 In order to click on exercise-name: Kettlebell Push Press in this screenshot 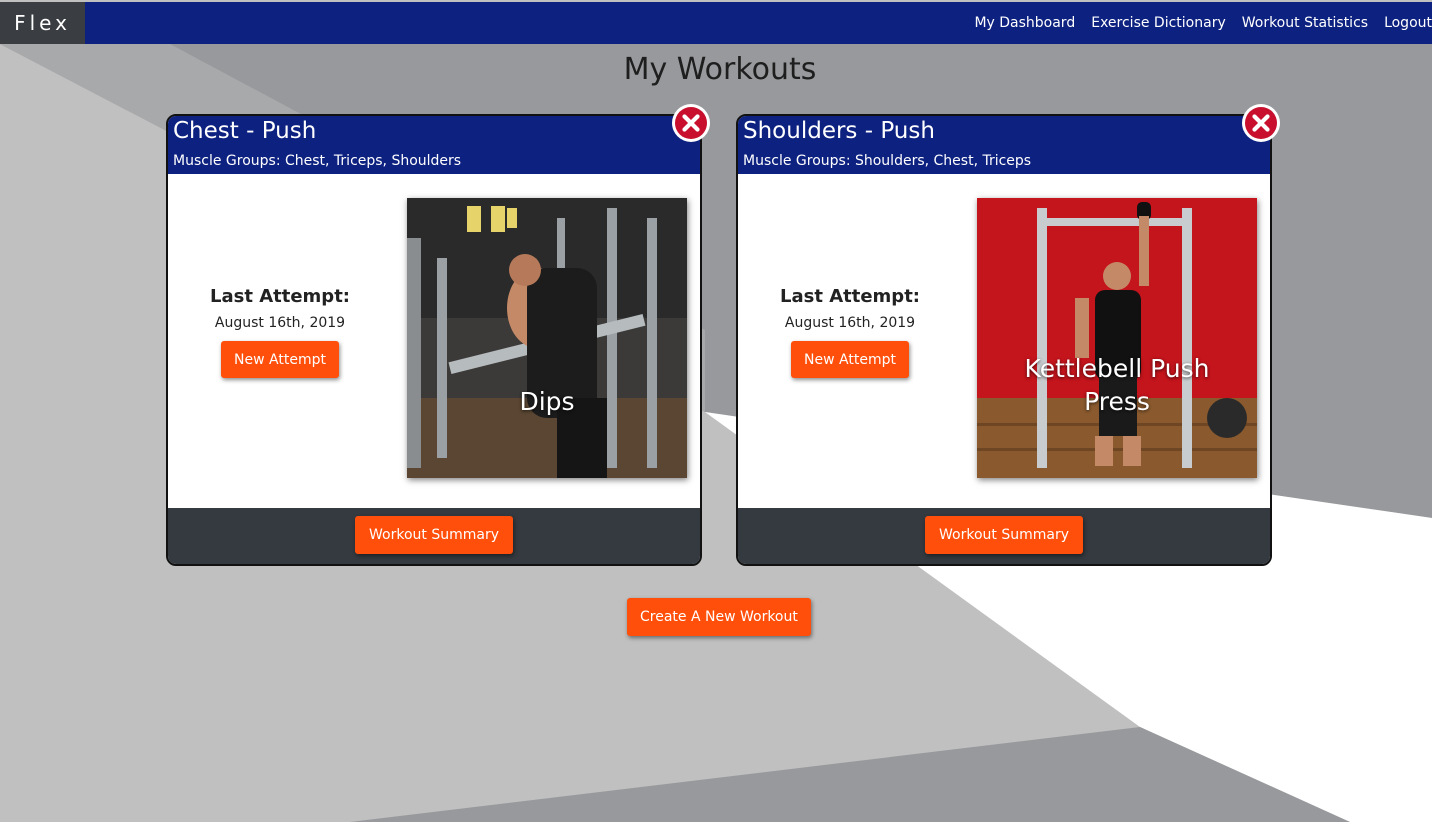, I will do `click(1117, 385)`.